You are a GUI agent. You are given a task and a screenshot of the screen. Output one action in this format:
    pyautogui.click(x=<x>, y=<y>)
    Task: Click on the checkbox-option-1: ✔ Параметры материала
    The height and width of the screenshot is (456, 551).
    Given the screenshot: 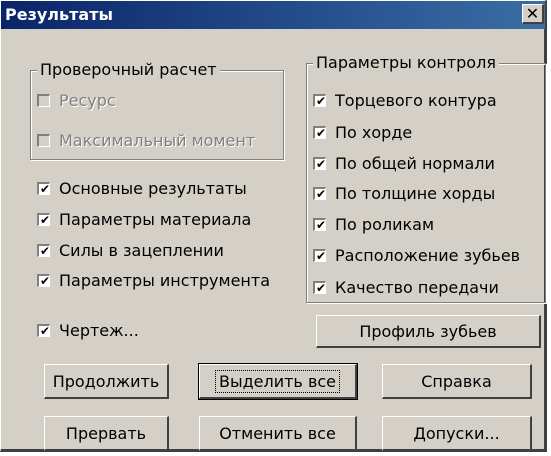 What is the action you would take?
    pyautogui.click(x=144, y=219)
    